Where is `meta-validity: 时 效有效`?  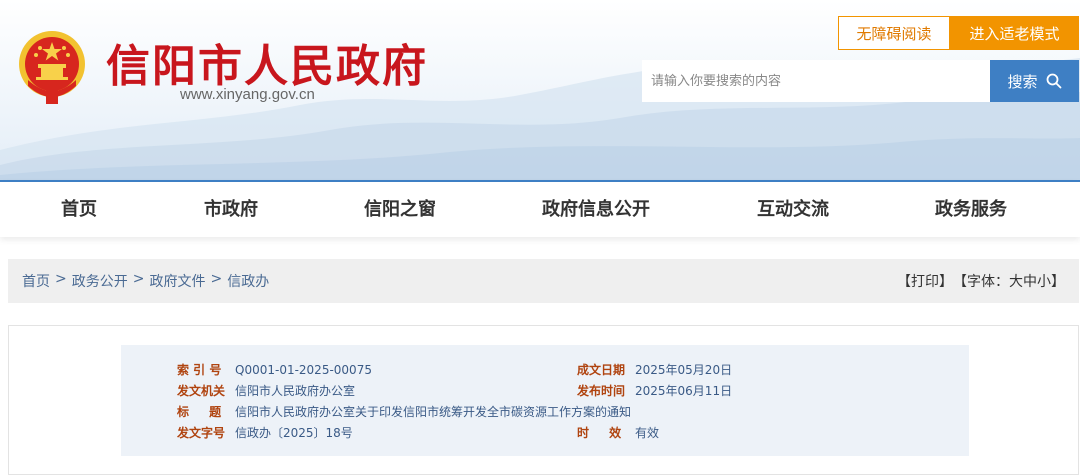
meta-validity: 时 效有效 is located at coordinates (618, 432).